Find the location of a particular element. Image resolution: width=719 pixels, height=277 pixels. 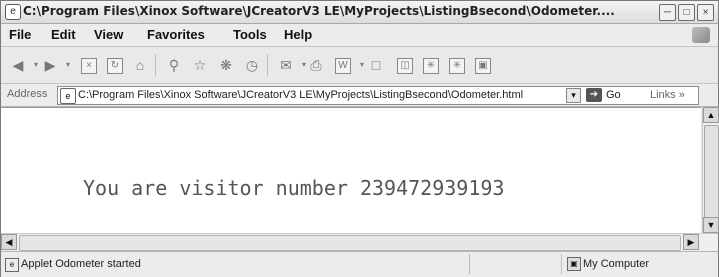

maximize-button: □ is located at coordinates (686, 12).